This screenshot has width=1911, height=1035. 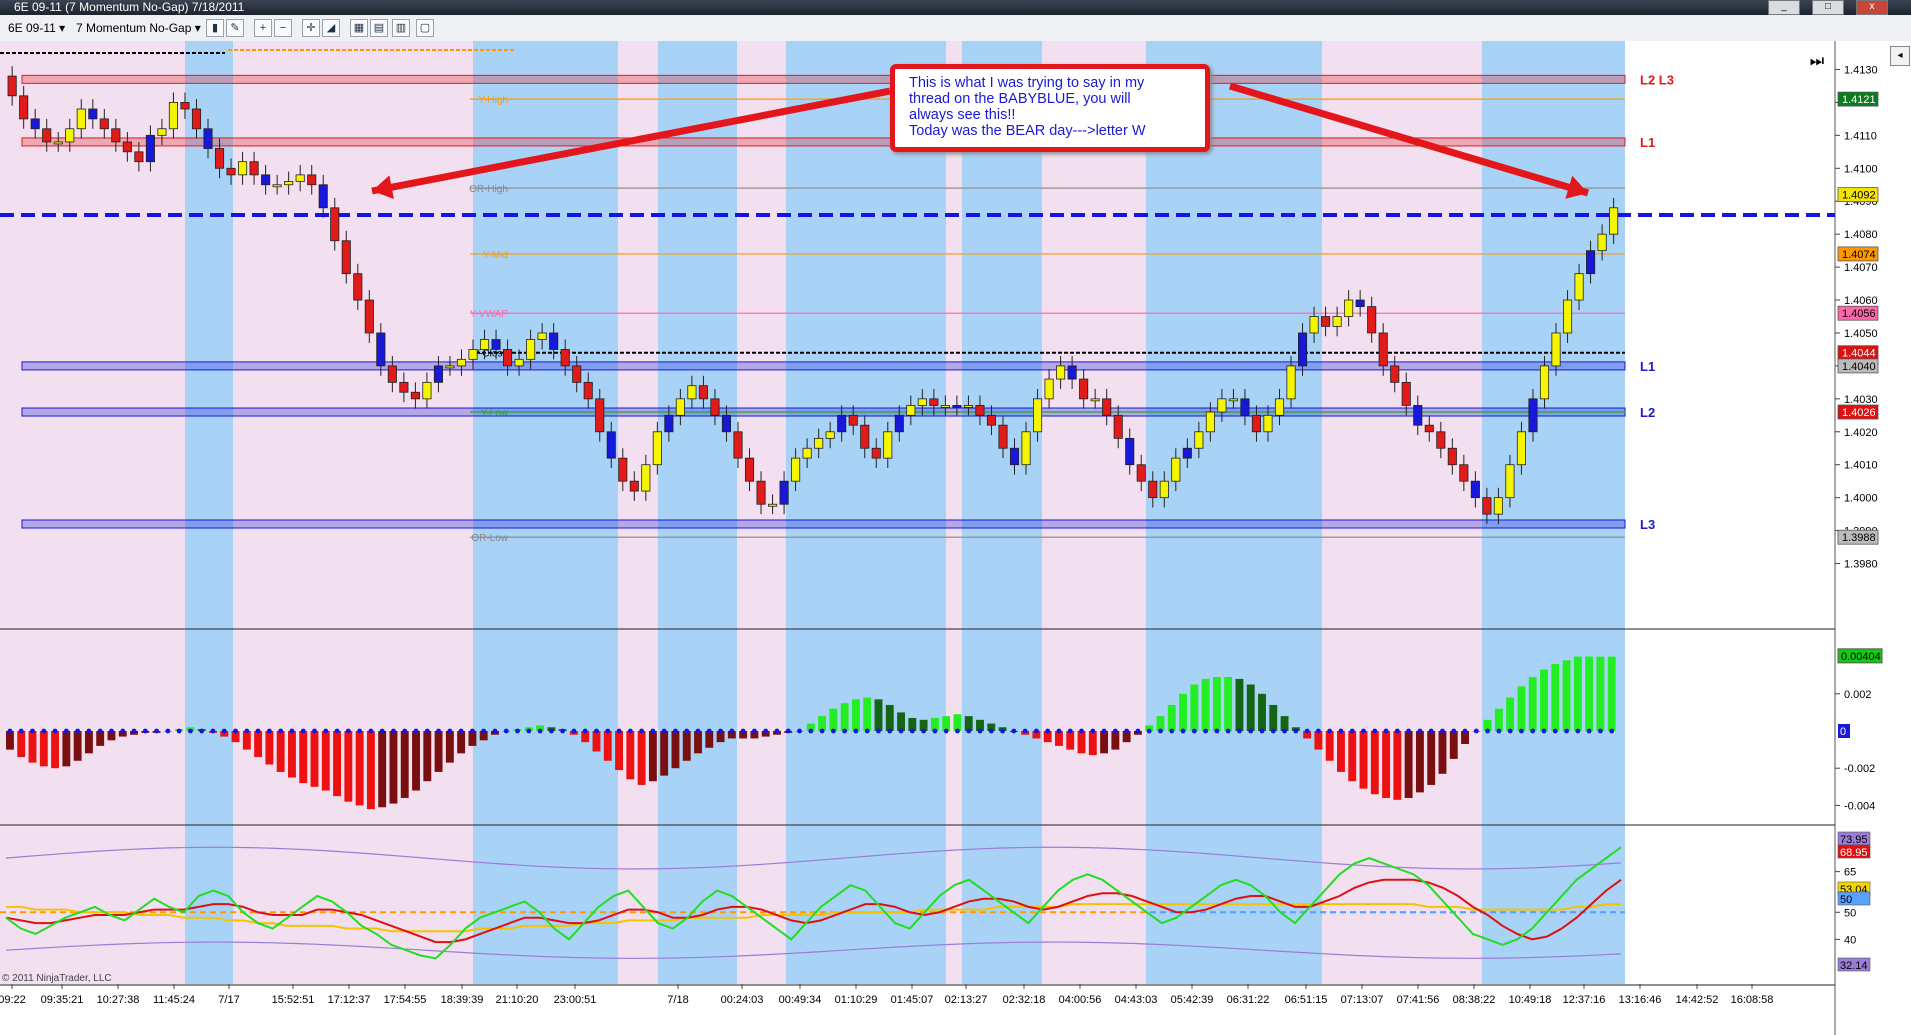 What do you see at coordinates (311, 28) in the screenshot?
I see `crosshair-icon: ✛` at bounding box center [311, 28].